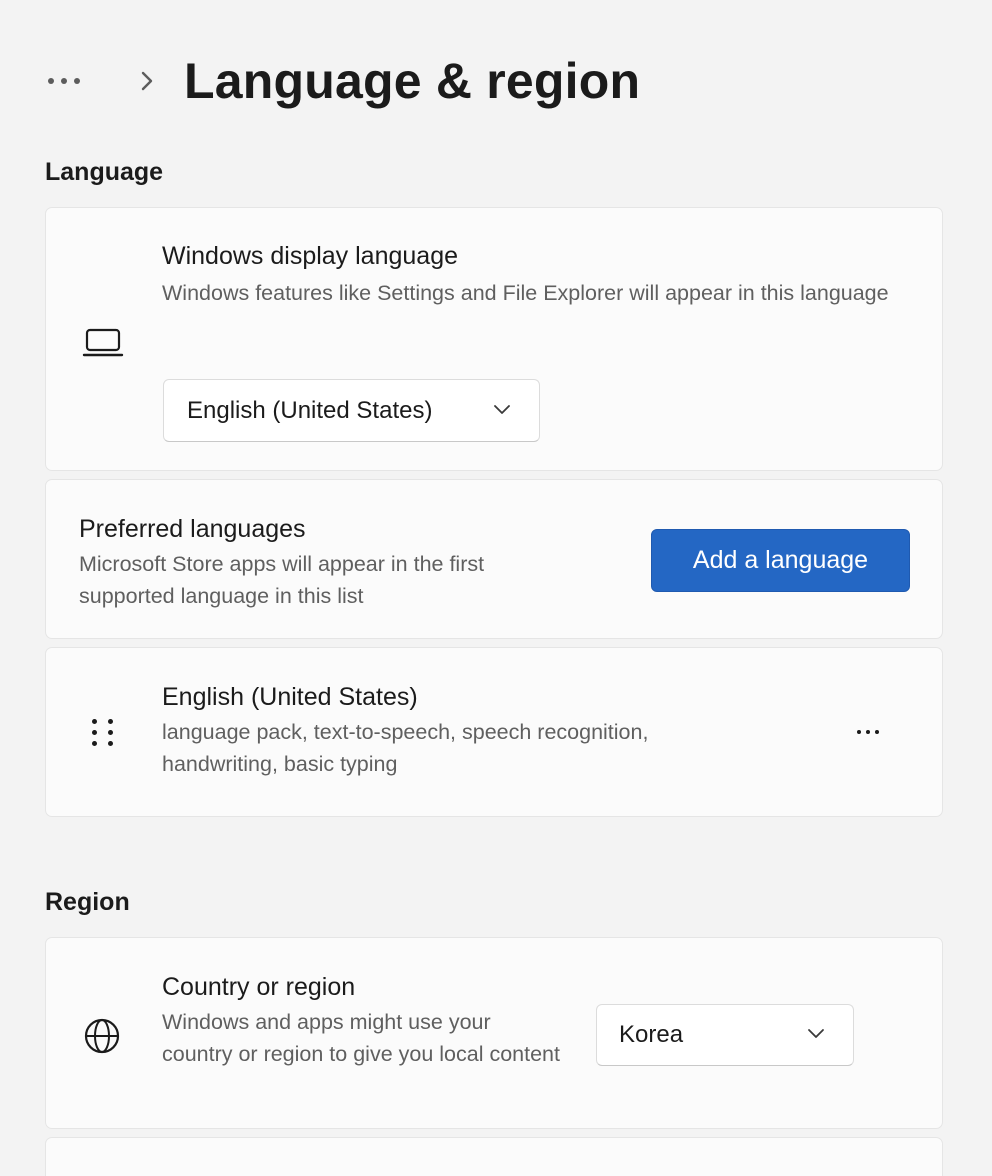 The height and width of the screenshot is (1176, 992). What do you see at coordinates (104, 172) in the screenshot?
I see `section-heading-language: Language` at bounding box center [104, 172].